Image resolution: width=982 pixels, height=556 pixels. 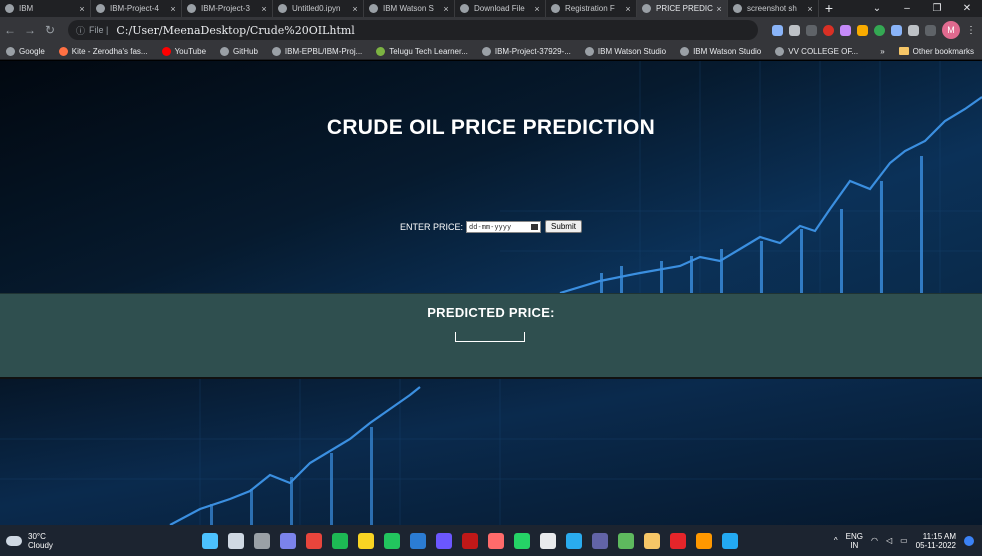 I want to click on forward-button: →, so click(x=30, y=30).